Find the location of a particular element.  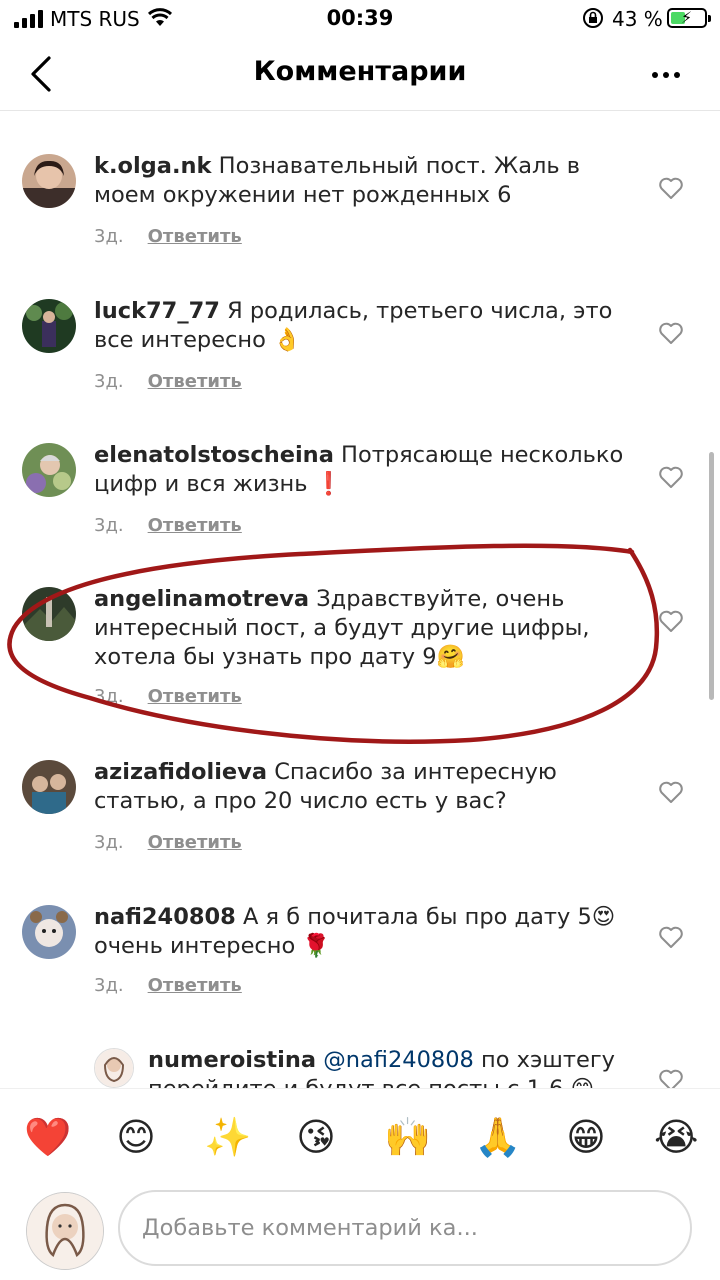

comment-username: nafi240808 is located at coordinates (165, 917).